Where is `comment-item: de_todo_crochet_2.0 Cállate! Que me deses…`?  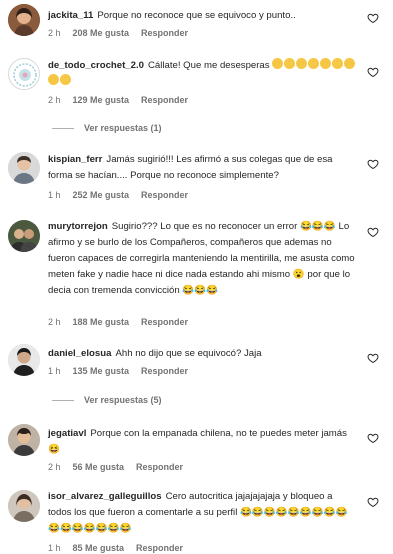
comment-item: de_todo_crochet_2.0 Cállate! Que me deses… is located at coordinates (196, 83).